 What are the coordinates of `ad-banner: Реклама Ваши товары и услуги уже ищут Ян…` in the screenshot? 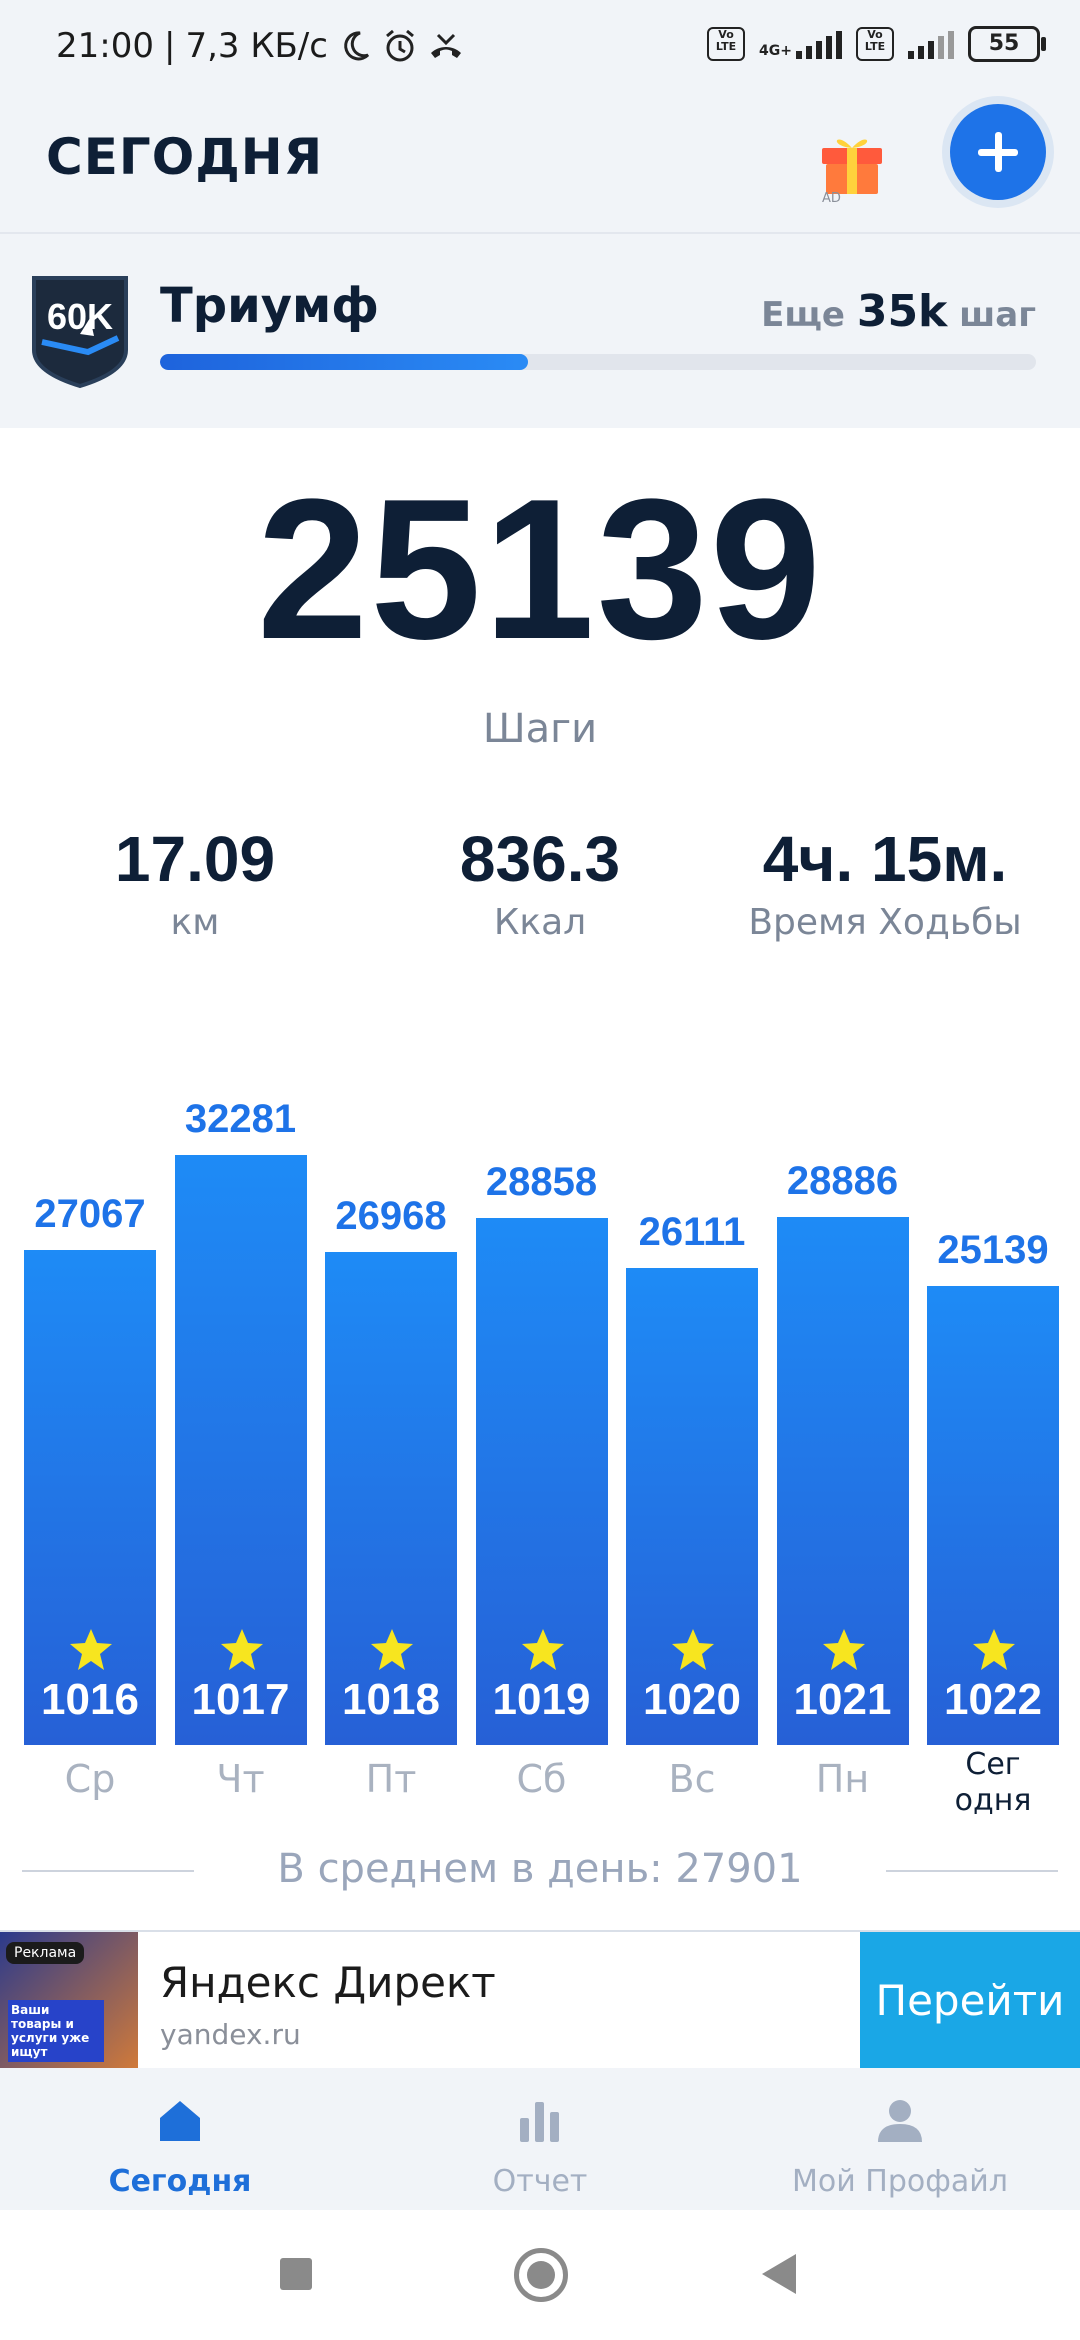 It's located at (540, 2000).